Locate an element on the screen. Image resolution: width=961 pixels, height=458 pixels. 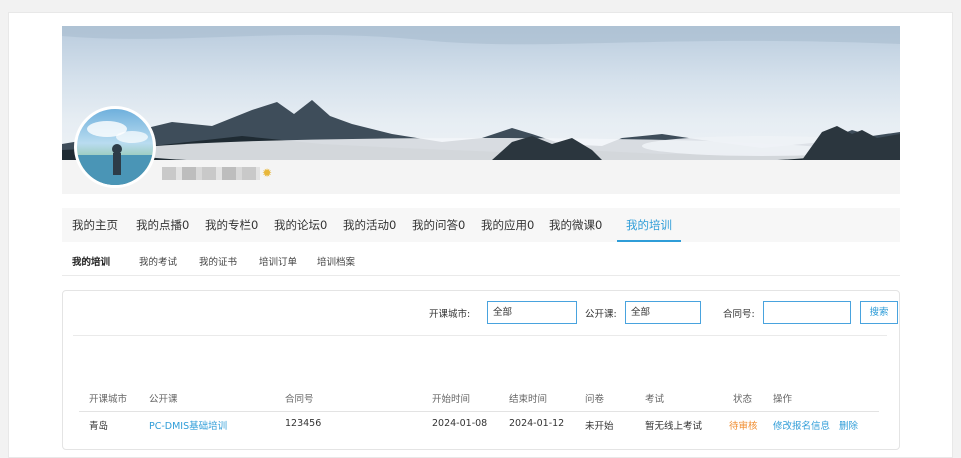
col-header-course: 公开课 is located at coordinates (163, 399).